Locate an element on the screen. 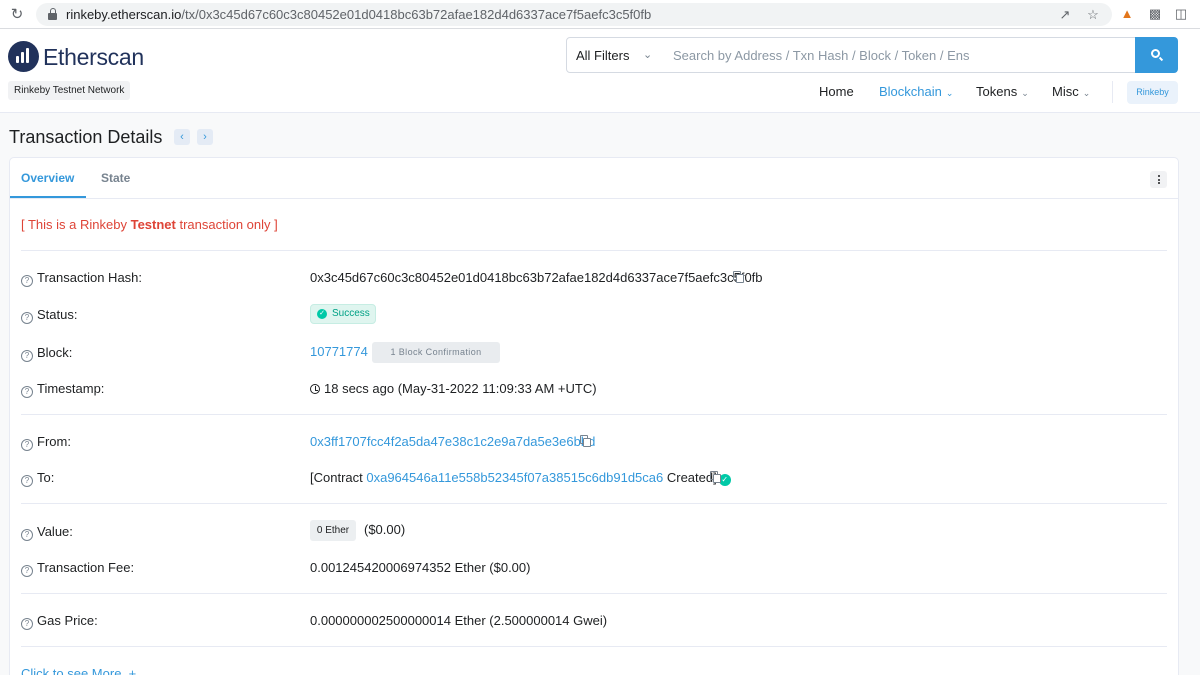 The height and width of the screenshot is (675, 1200). previous-tx-button: ‹ is located at coordinates (182, 137).